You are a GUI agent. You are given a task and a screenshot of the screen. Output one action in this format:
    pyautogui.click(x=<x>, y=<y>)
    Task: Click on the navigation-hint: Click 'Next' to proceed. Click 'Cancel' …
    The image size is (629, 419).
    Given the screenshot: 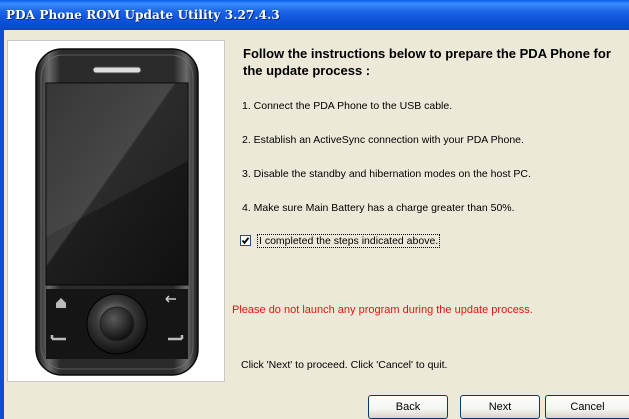 What is the action you would take?
    pyautogui.click(x=344, y=365)
    